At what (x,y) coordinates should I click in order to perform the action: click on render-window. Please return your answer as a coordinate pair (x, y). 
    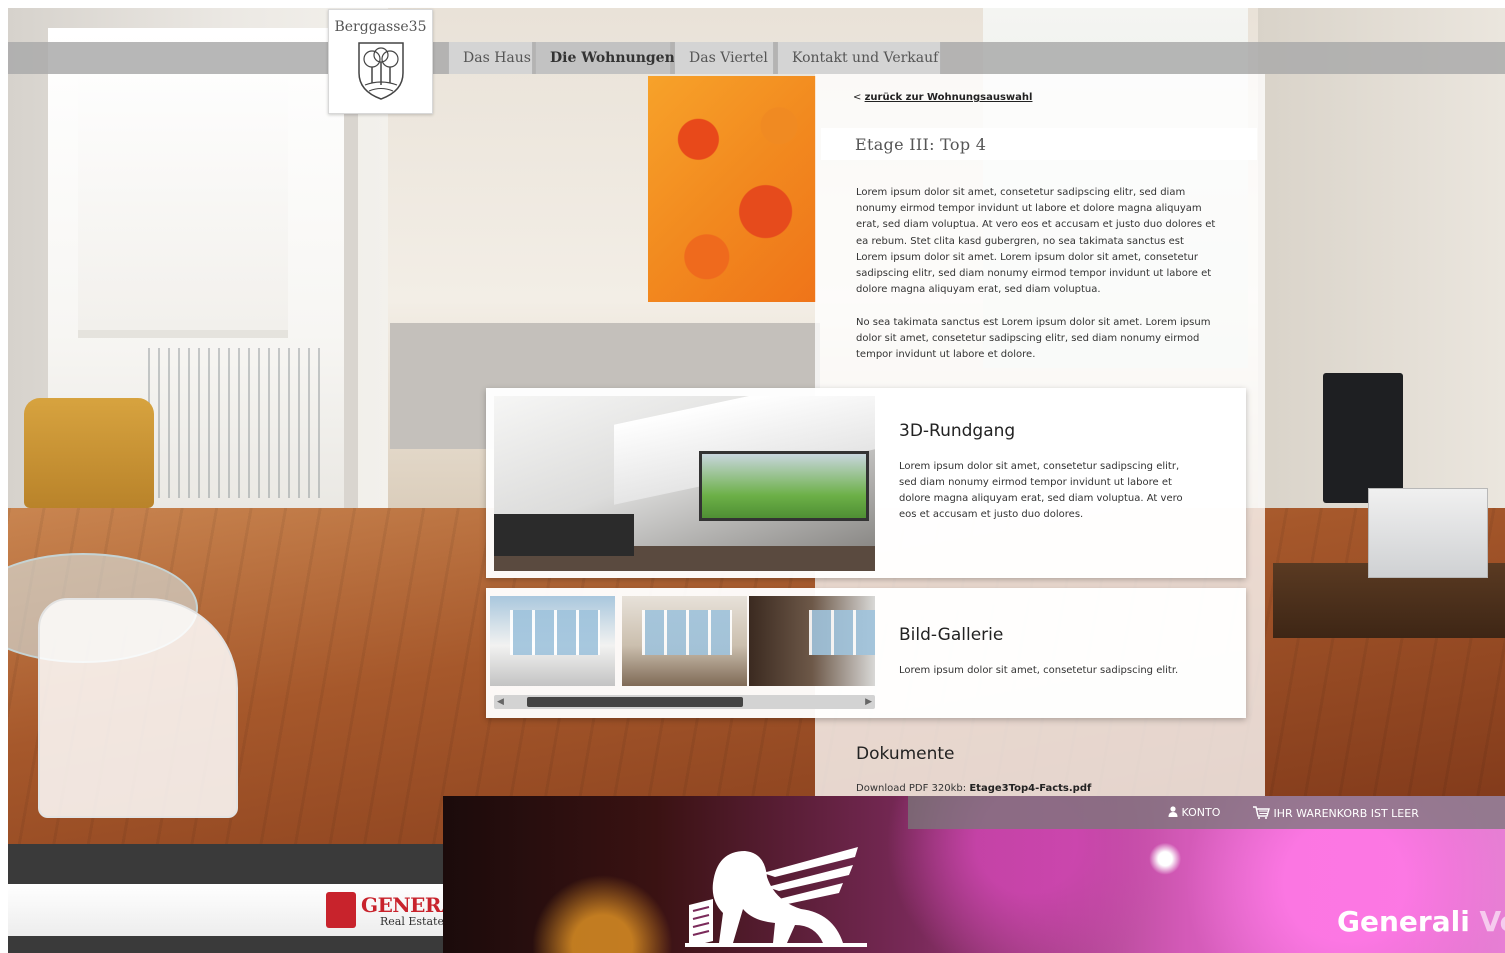
    Looking at the image, I should click on (784, 486).